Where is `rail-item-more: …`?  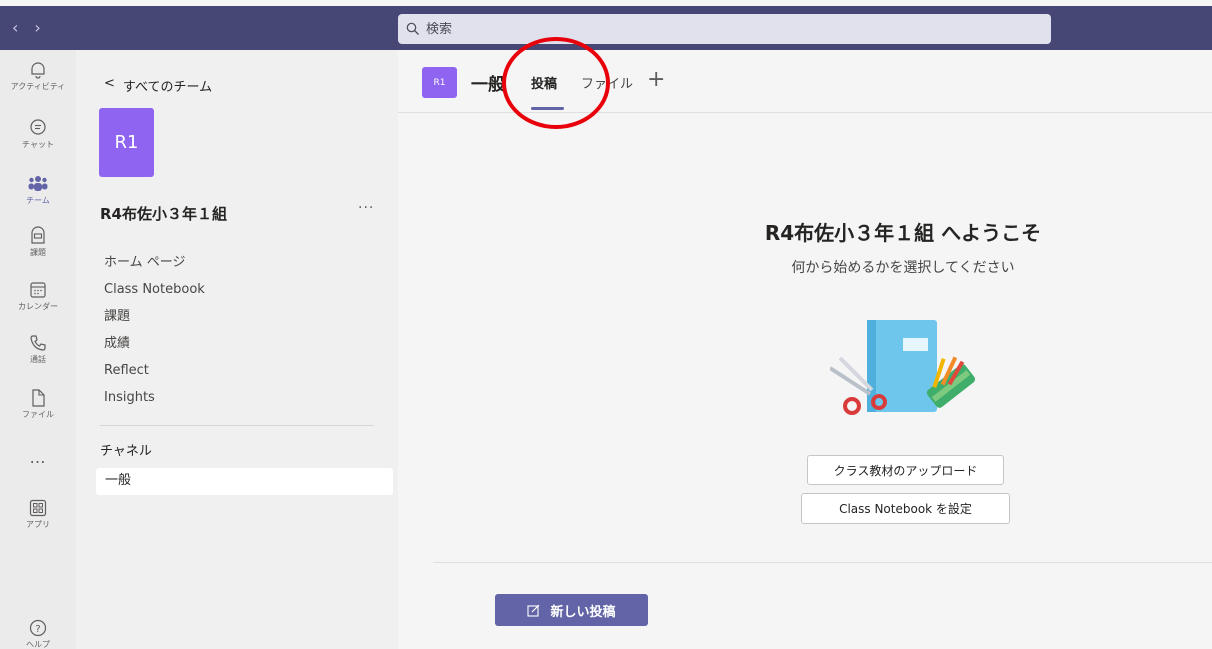
rail-item-more: … is located at coordinates (38, 457).